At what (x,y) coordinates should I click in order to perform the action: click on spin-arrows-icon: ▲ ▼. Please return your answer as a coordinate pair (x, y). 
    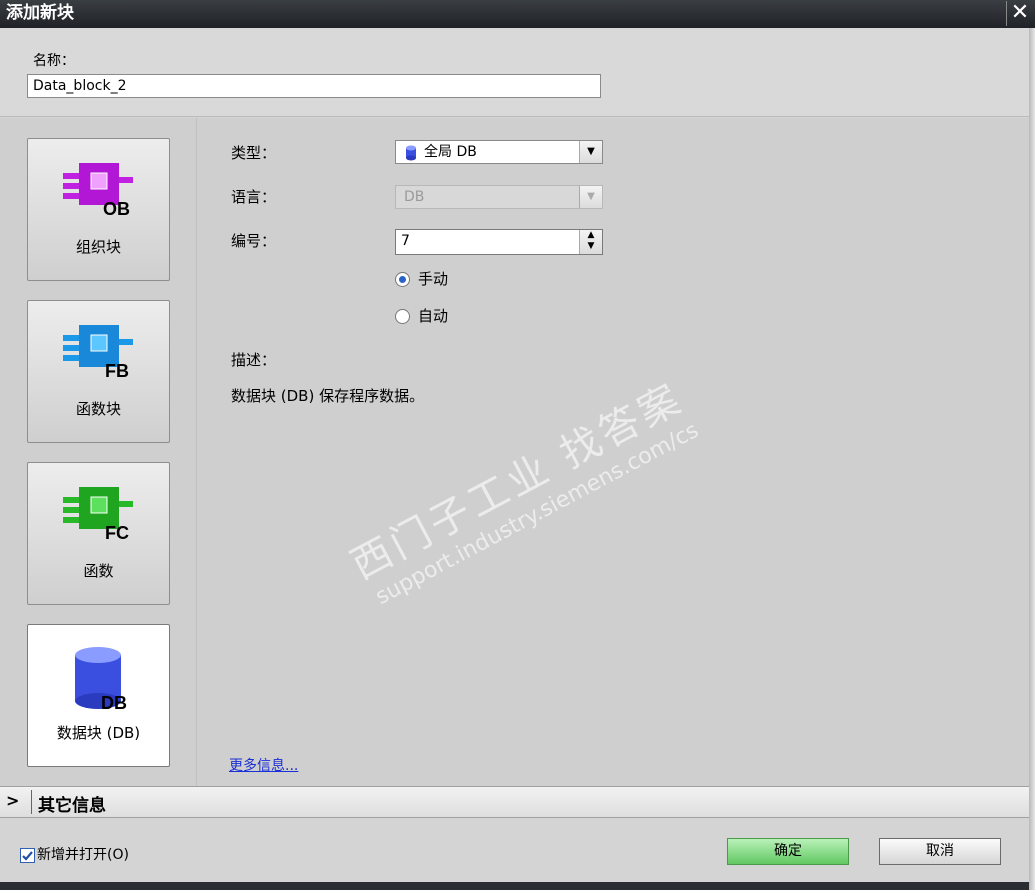
    Looking at the image, I should click on (590, 242).